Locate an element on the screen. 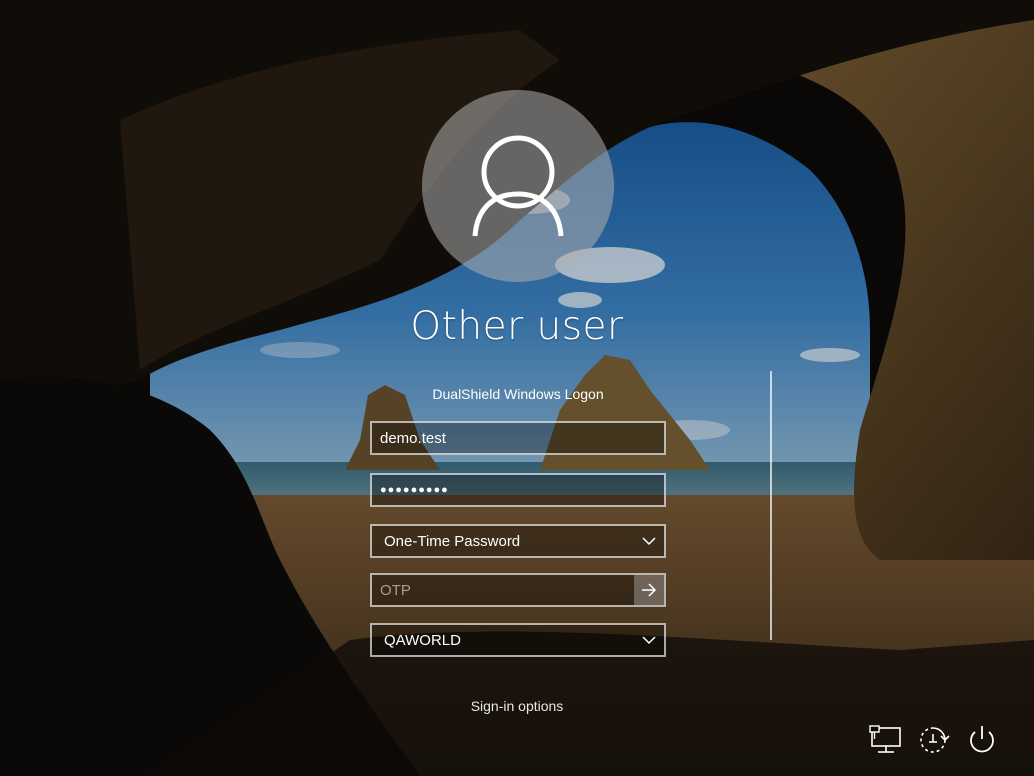 The height and width of the screenshot is (776, 1034). user-silhouette-icon is located at coordinates (518, 186).